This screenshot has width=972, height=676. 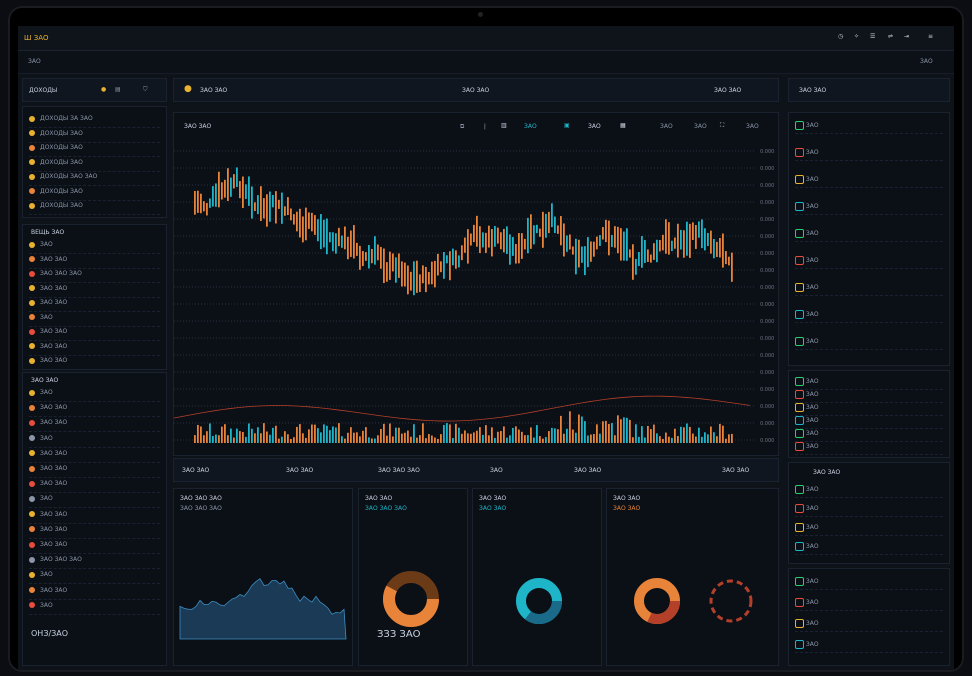 I want to click on main-header-right: ЗАО ЗАО, so click(x=727, y=90).